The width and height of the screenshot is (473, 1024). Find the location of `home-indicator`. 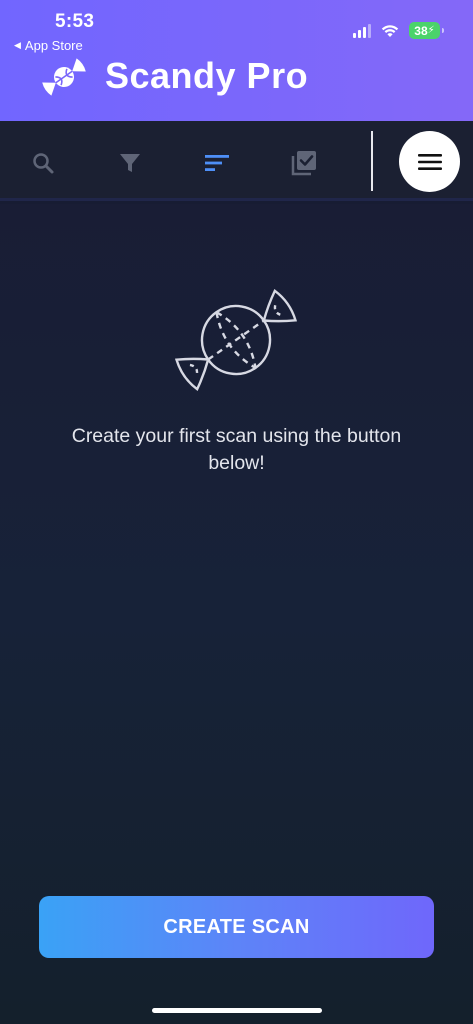

home-indicator is located at coordinates (237, 1010).